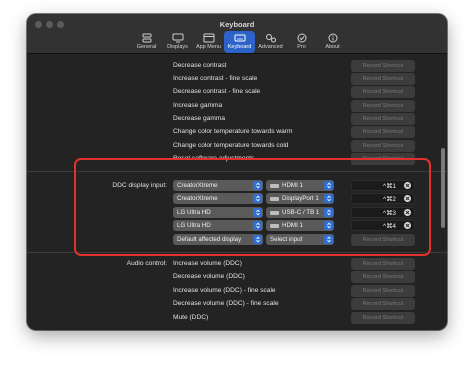 The height and width of the screenshot is (368, 474). What do you see at coordinates (191, 317) in the screenshot?
I see `shortcut-label: Mute (DDC)` at bounding box center [191, 317].